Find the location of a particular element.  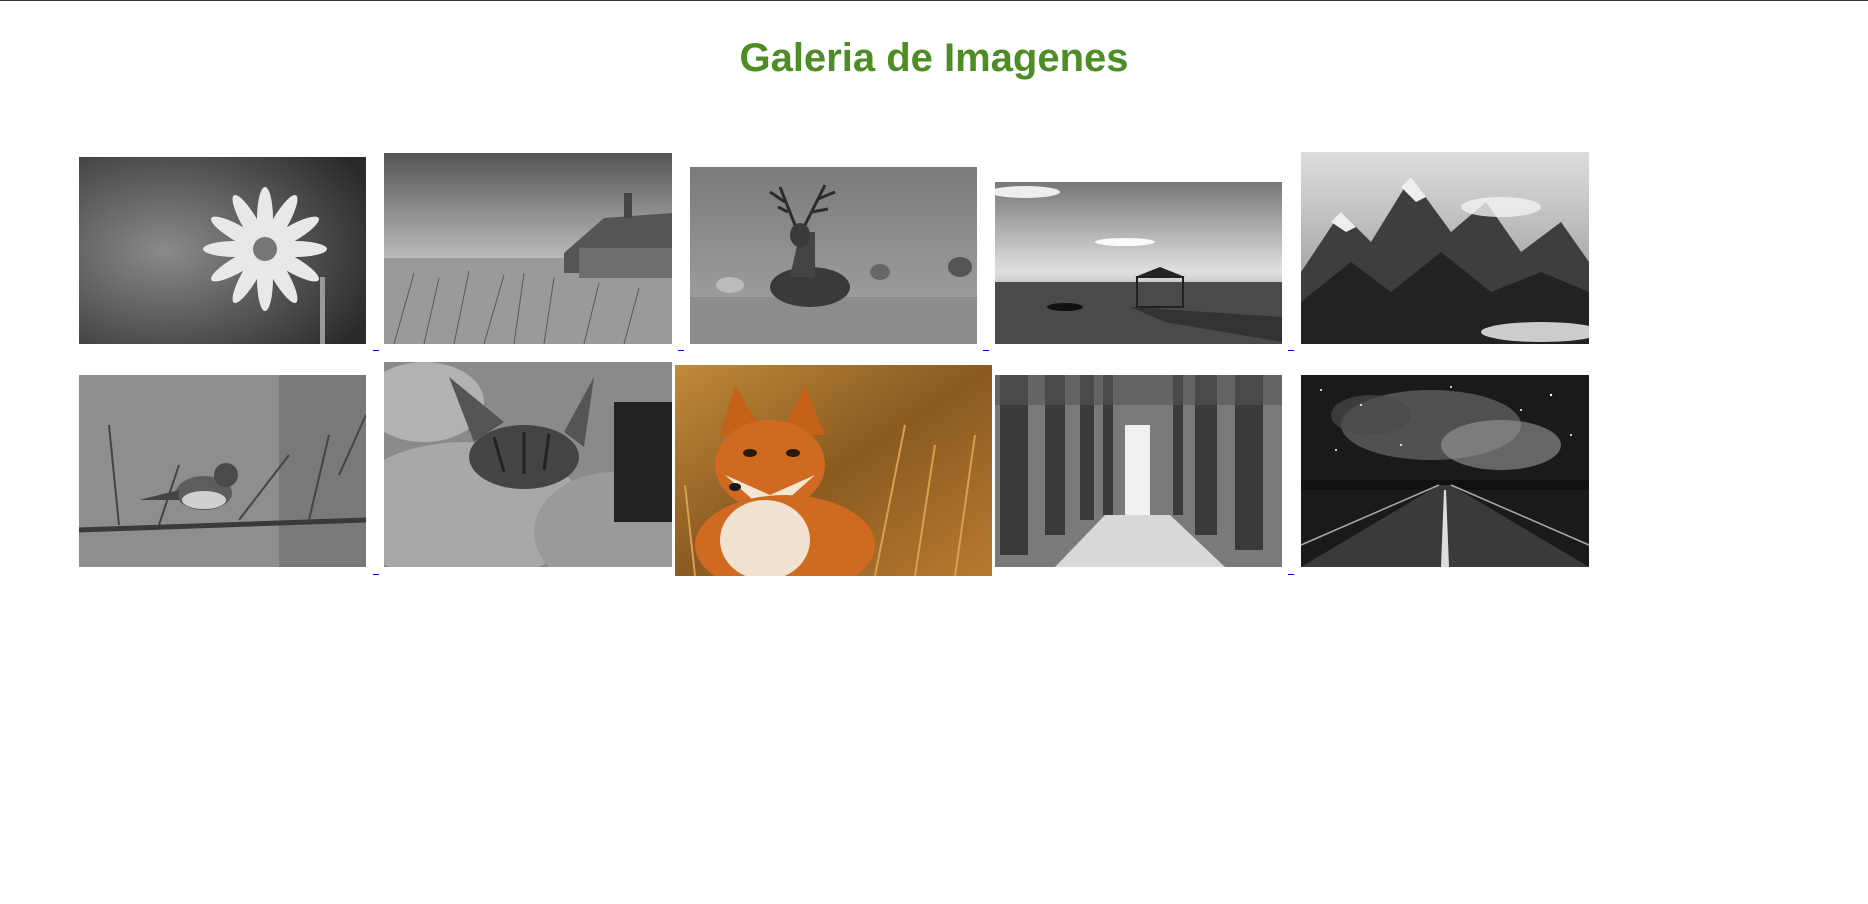

mountains-photo is located at coordinates (1445, 248).